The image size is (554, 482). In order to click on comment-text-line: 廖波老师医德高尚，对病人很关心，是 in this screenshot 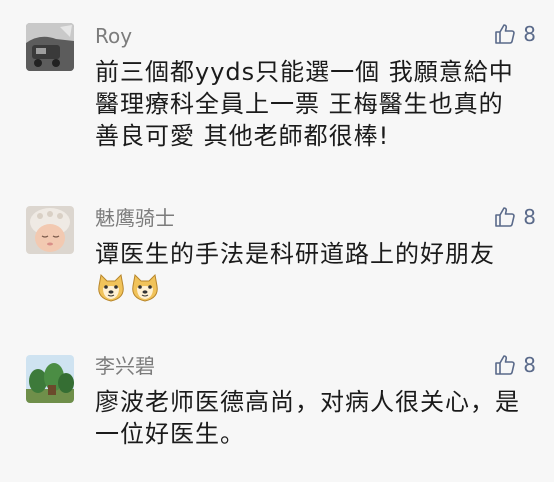, I will do `click(307, 402)`.